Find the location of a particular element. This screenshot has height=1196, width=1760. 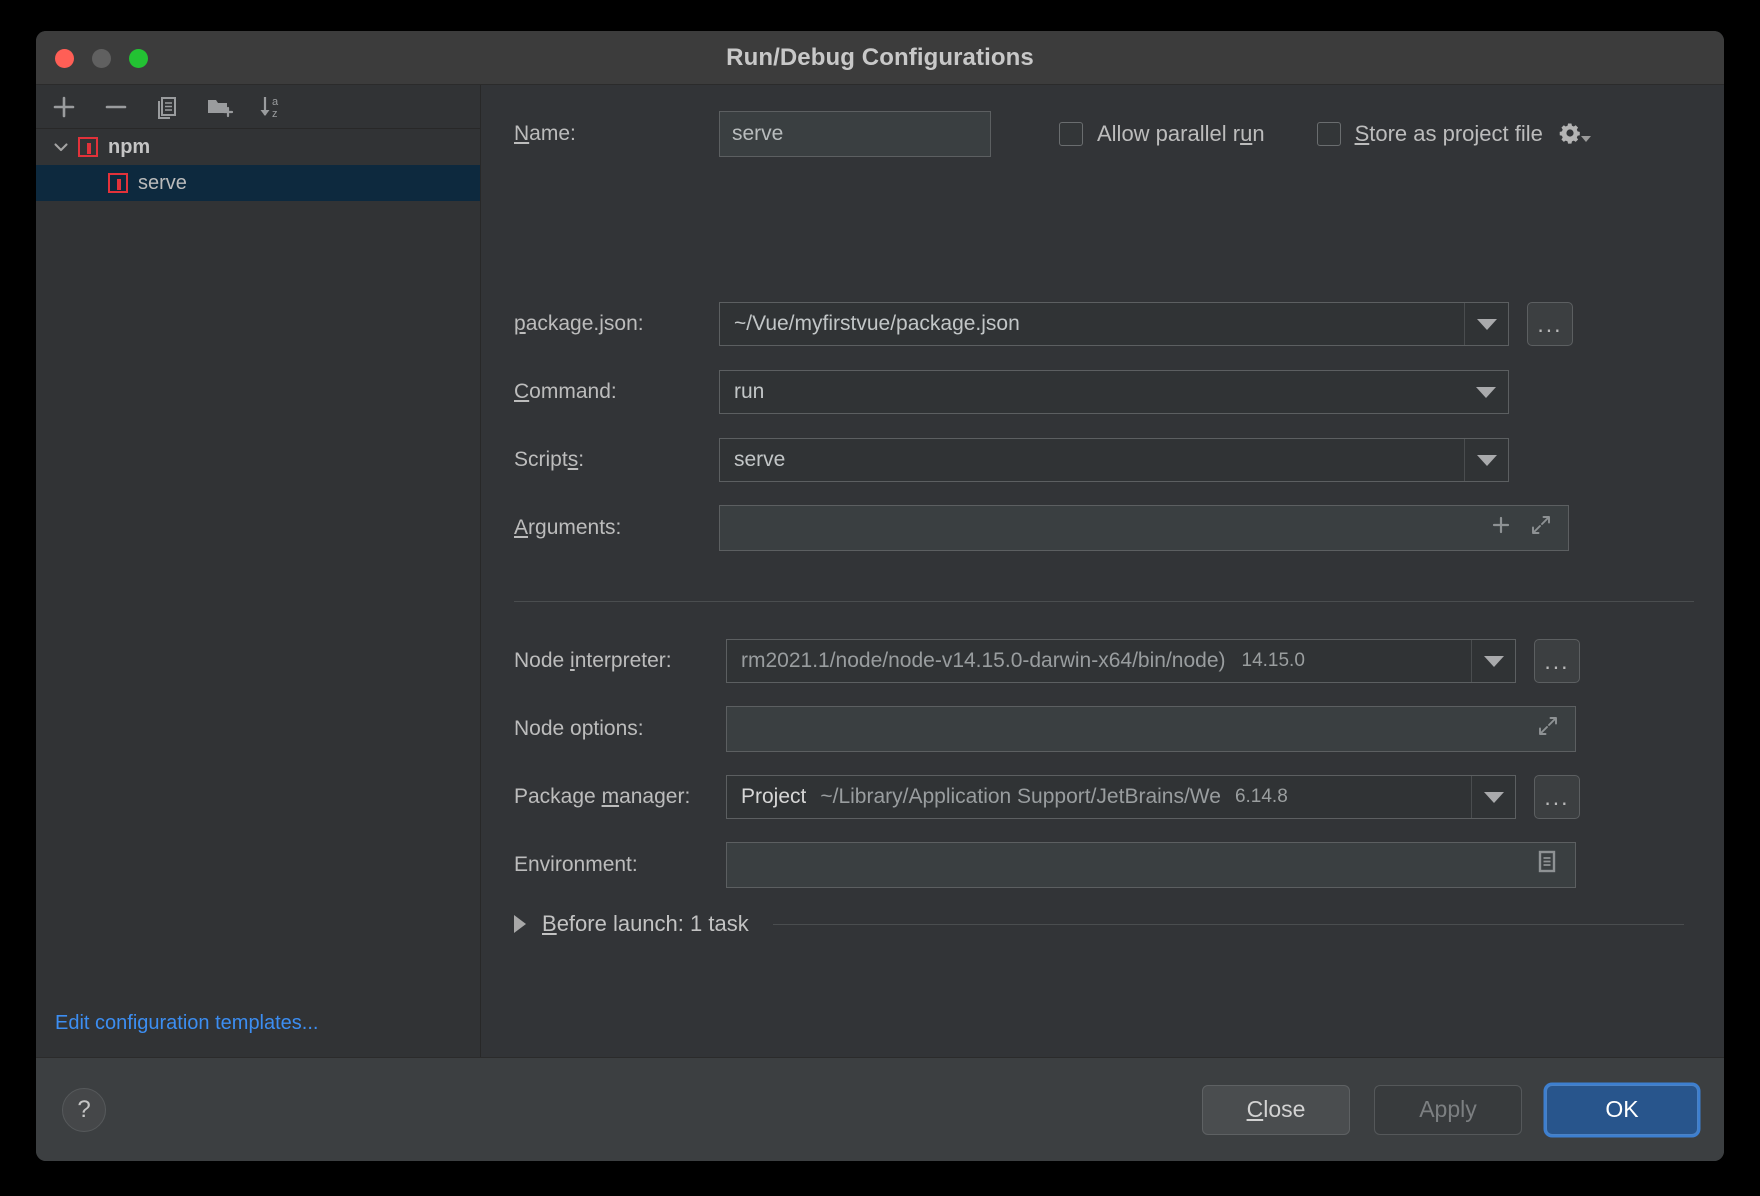

tree-node-serve: serve is located at coordinates (258, 183).